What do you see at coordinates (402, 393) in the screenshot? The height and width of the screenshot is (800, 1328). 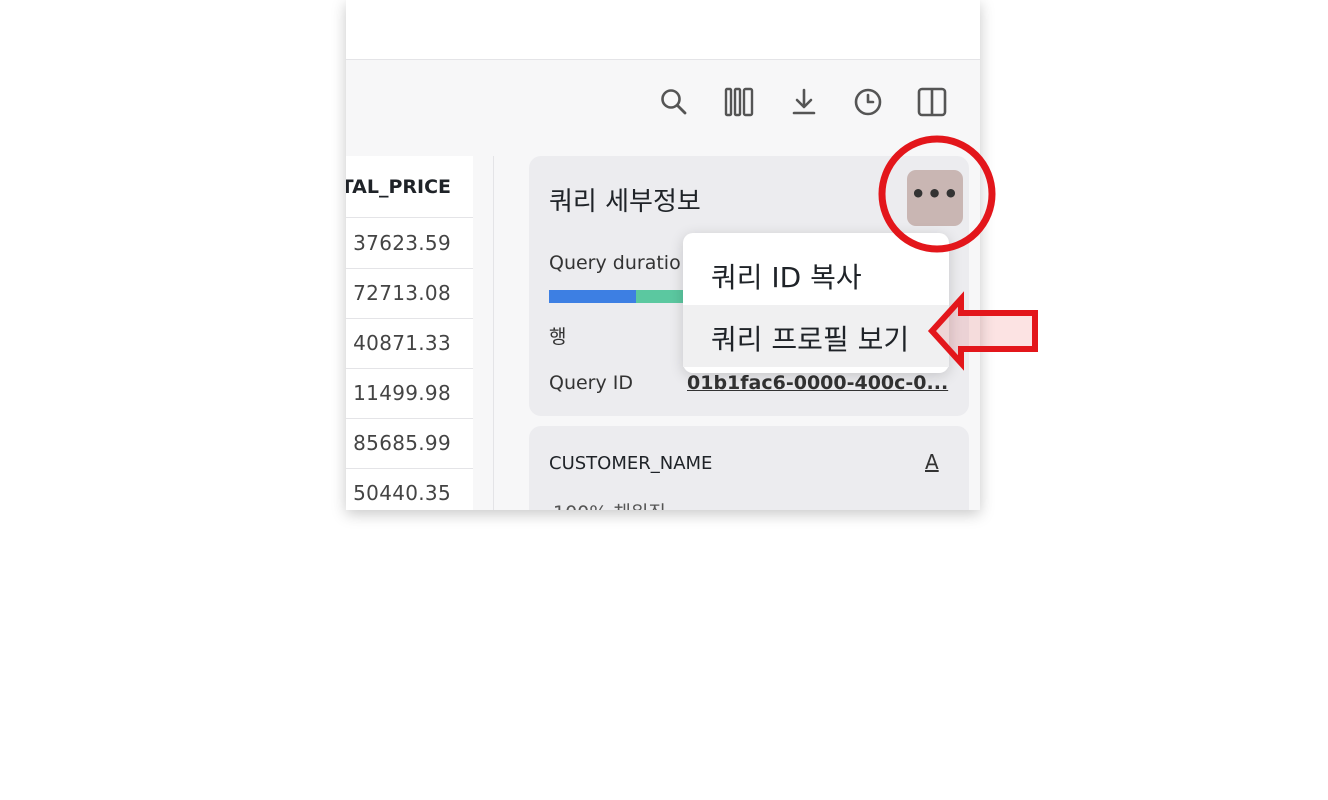 I see `cell-value: 11499.98` at bounding box center [402, 393].